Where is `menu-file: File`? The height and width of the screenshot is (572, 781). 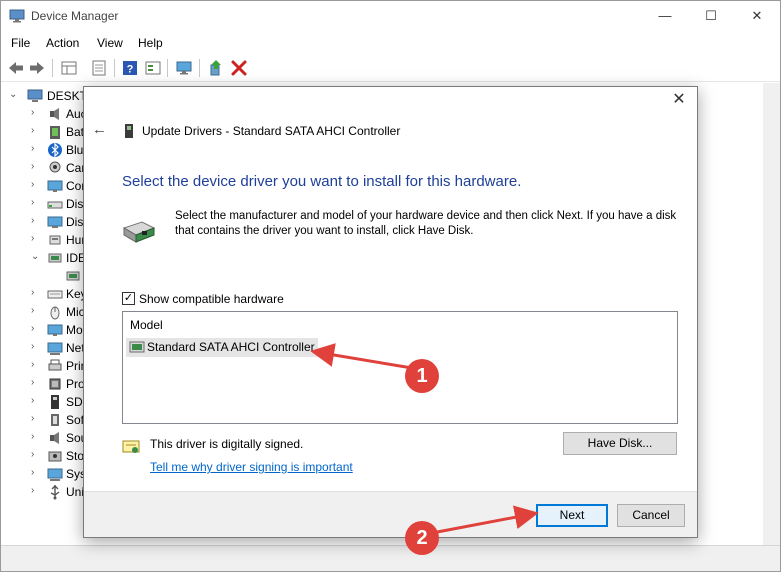
menu-file: File is located at coordinates (20, 43).